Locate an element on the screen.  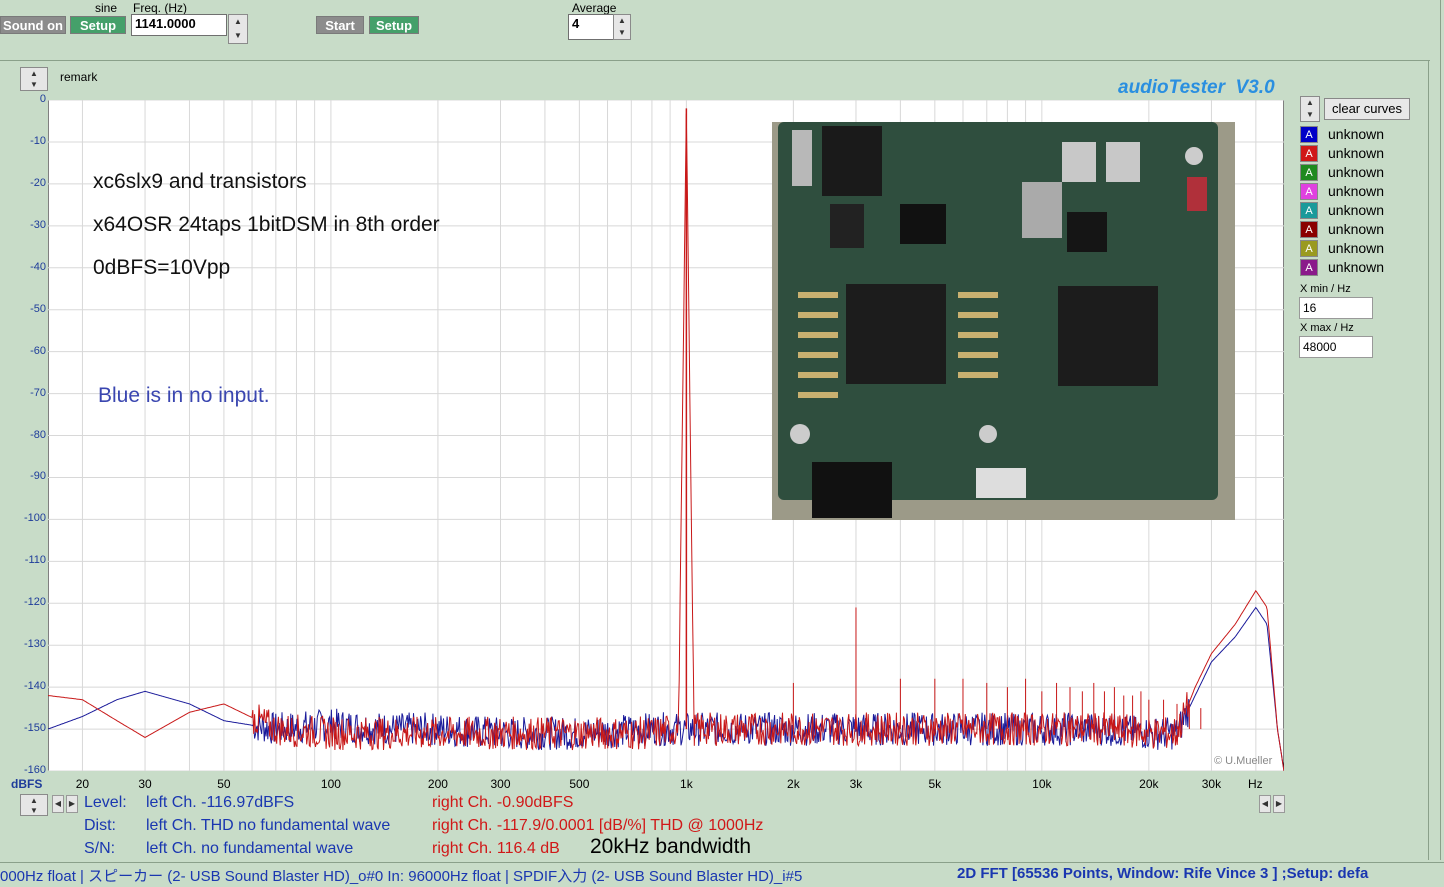
dist-left-value: left Ch. THD no fundamental wave is located at coordinates (268, 825).